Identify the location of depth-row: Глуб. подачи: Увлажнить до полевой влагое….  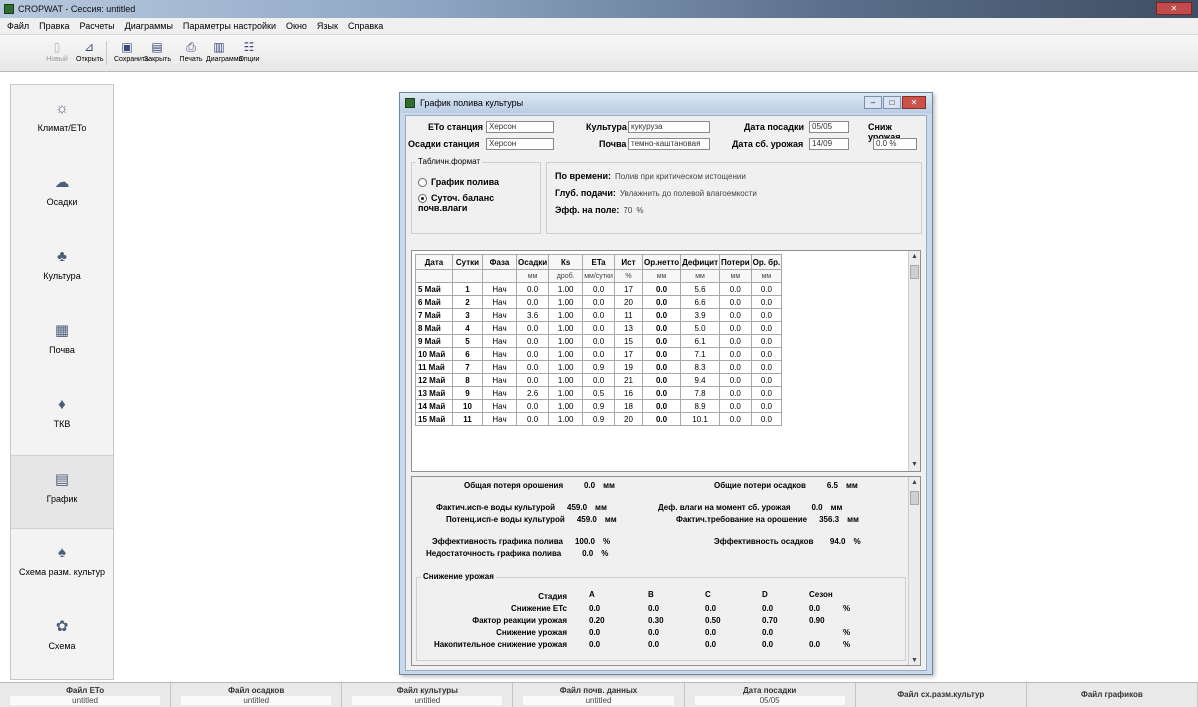
(656, 193).